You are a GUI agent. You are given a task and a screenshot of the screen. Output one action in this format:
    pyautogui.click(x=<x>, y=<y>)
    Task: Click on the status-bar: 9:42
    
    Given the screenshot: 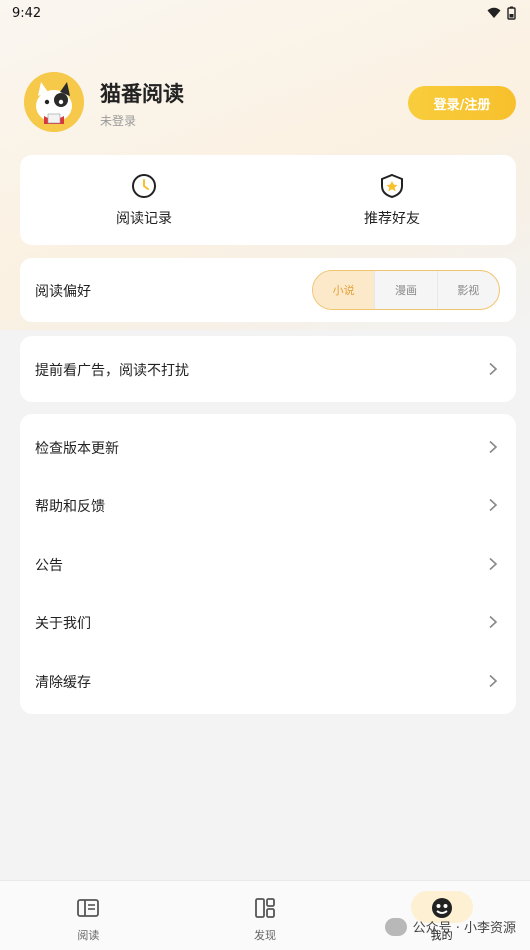 What is the action you would take?
    pyautogui.click(x=265, y=13)
    